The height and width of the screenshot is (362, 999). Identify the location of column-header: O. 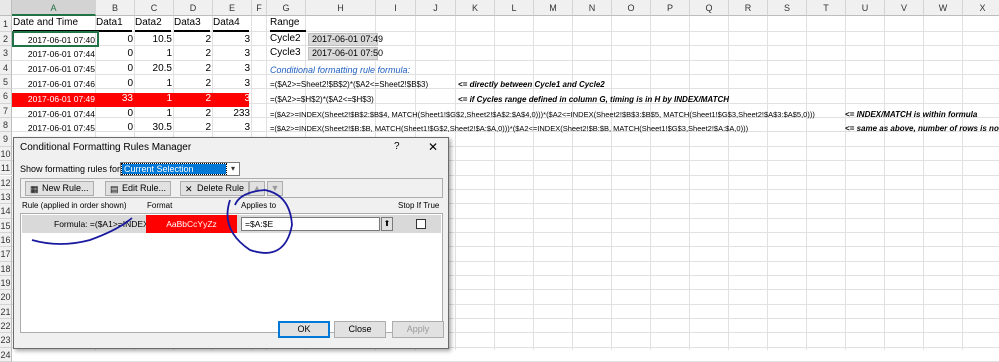
(631, 8).